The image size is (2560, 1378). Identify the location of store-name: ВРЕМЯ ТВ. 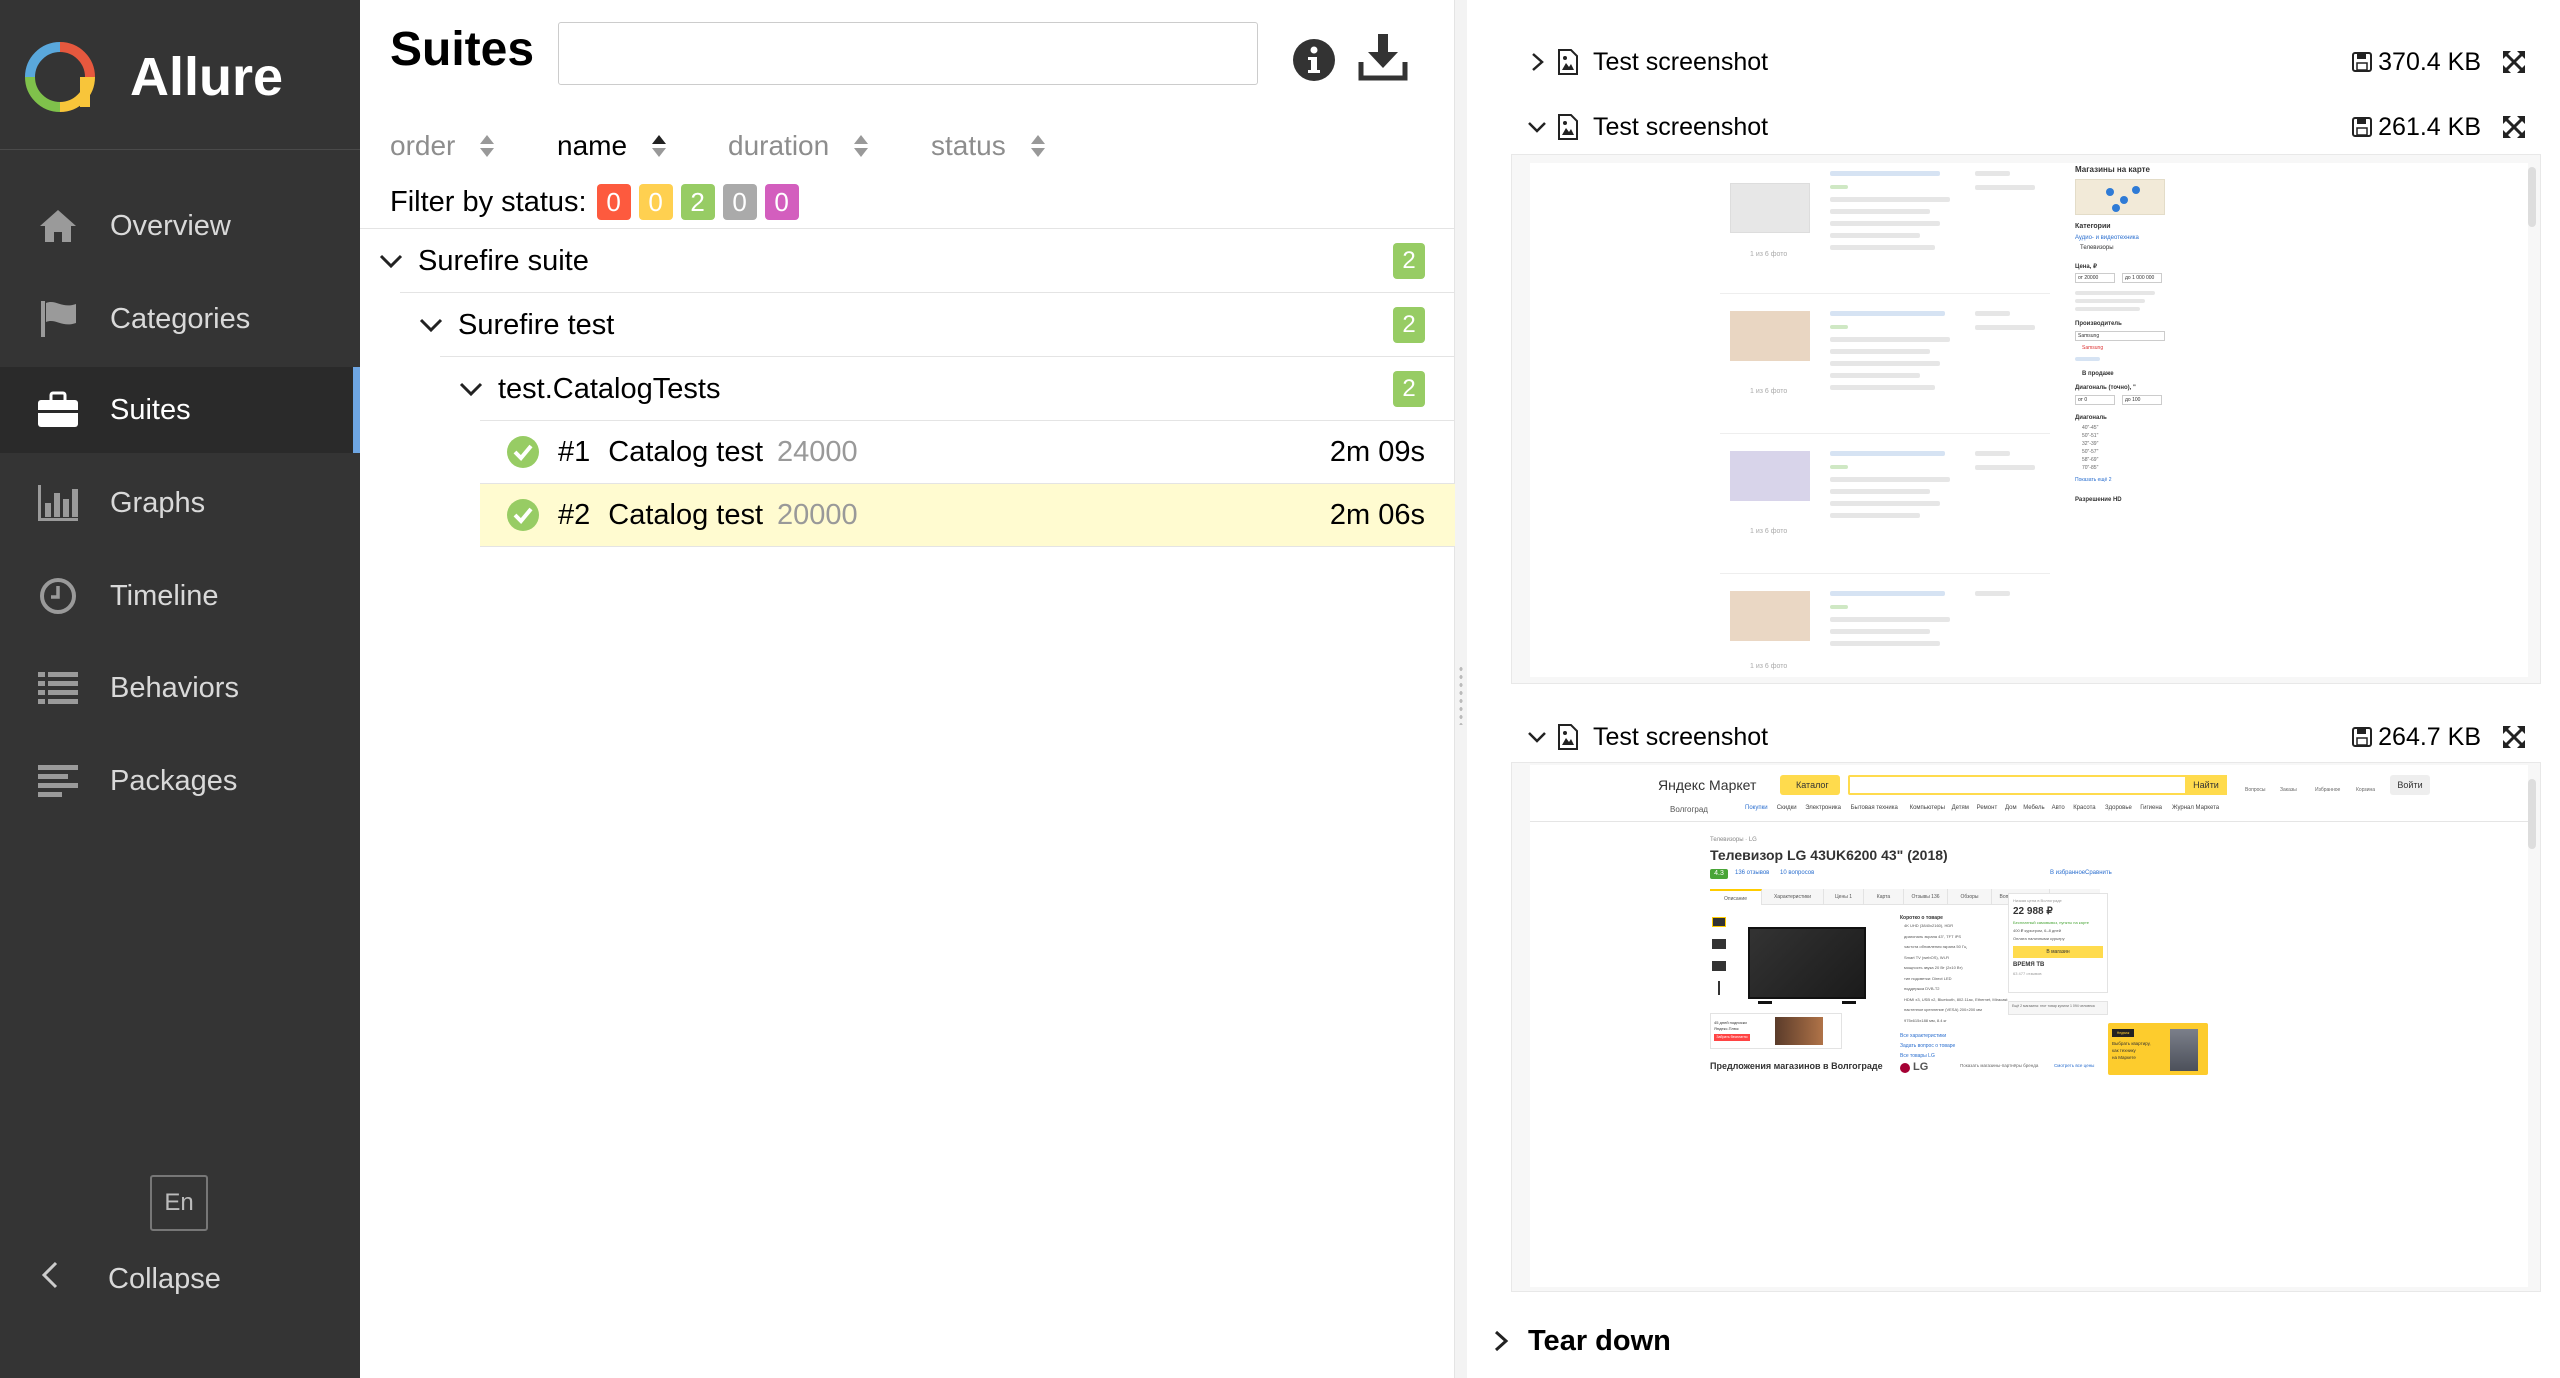
(2028, 965).